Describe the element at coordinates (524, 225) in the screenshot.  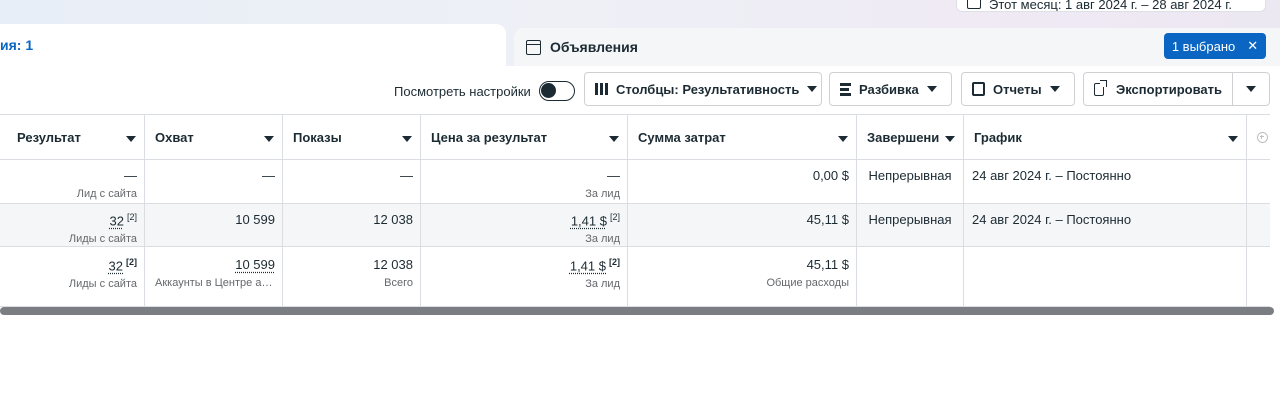
I see `cell-cost-per-result: 1,41 $ [2] За лид` at that location.